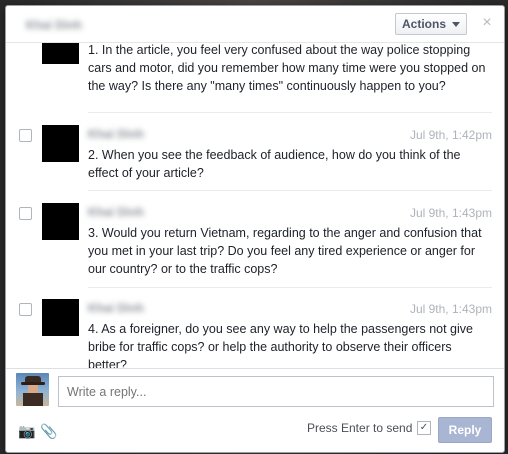 The image size is (508, 454). Describe the element at coordinates (360, 428) in the screenshot. I see `press-enter-label: Press Enter to send` at that location.